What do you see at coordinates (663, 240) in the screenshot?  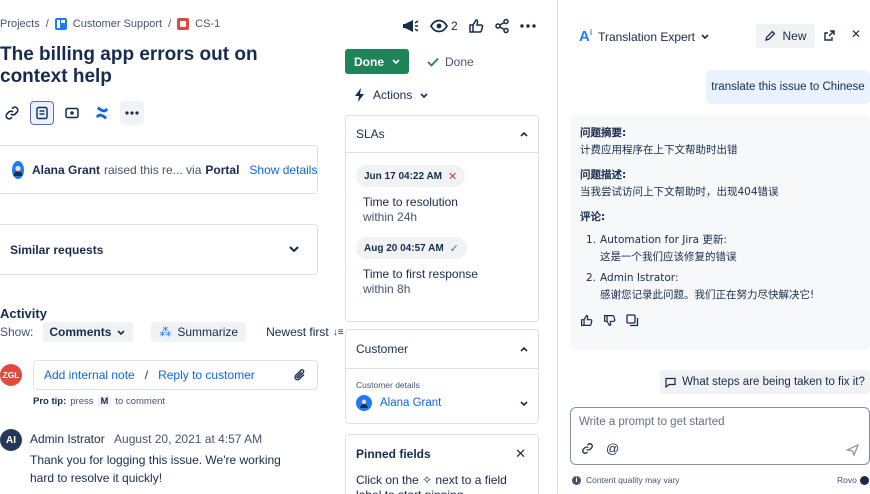 I see `comment-head: Automation for Jira 更新:` at bounding box center [663, 240].